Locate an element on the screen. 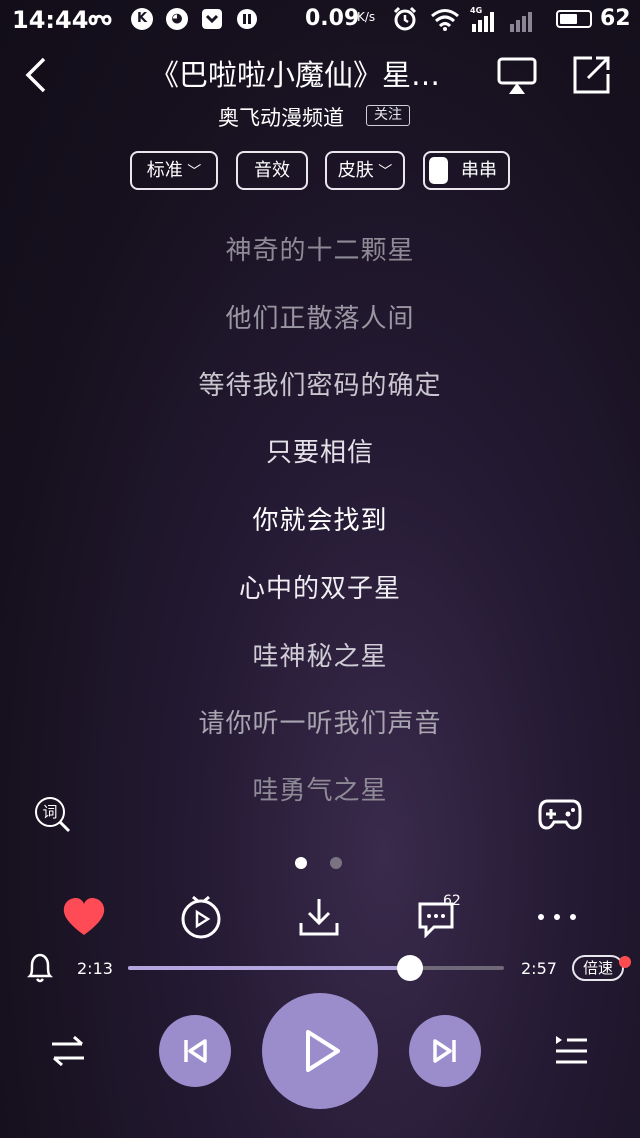  progress-thumb is located at coordinates (410, 968).